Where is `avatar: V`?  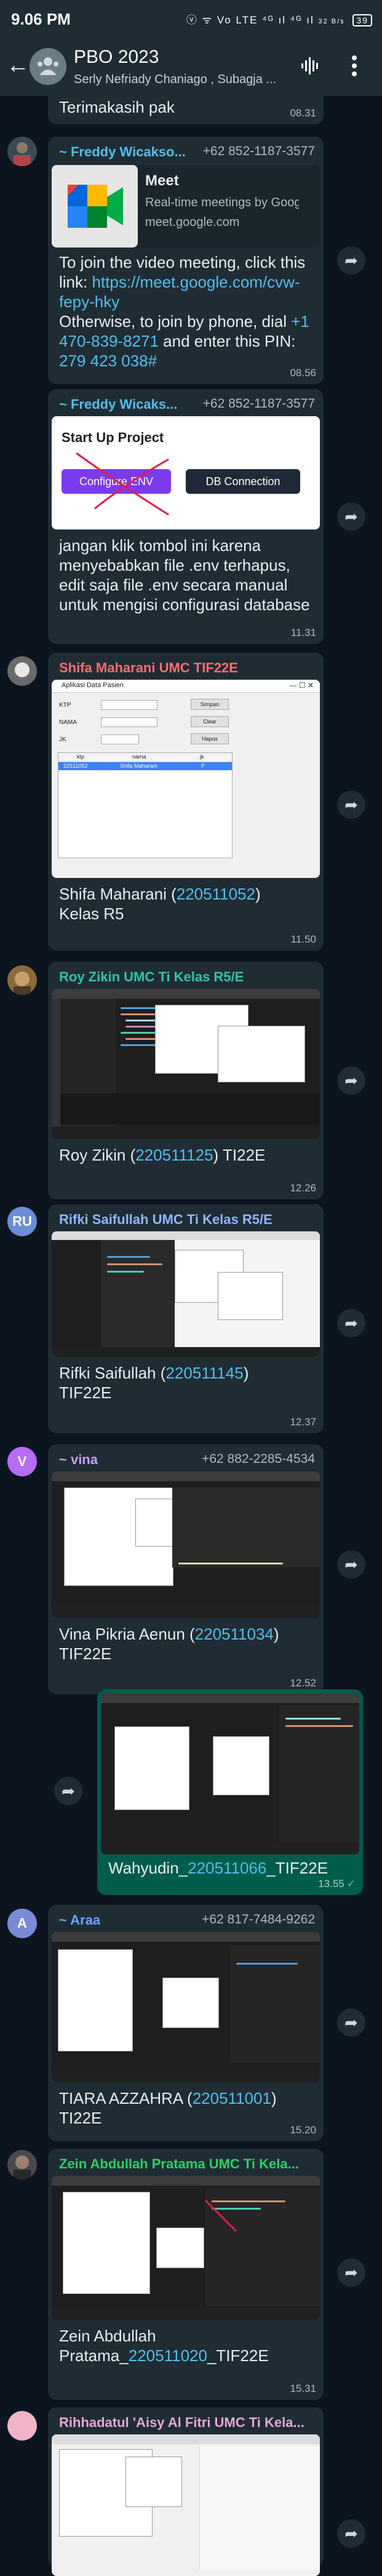 avatar: V is located at coordinates (22, 1461).